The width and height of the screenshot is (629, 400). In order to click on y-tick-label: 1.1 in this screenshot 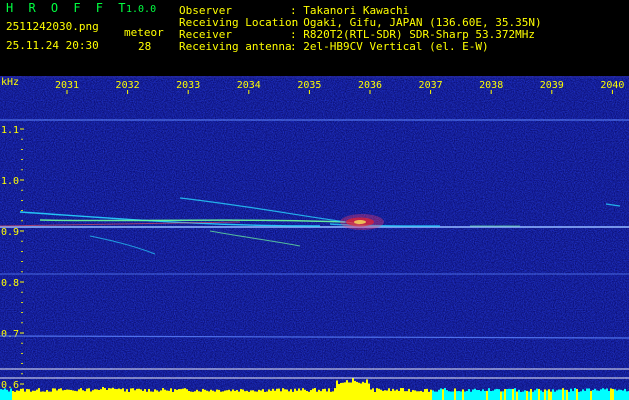, I will do `click(10, 130)`.